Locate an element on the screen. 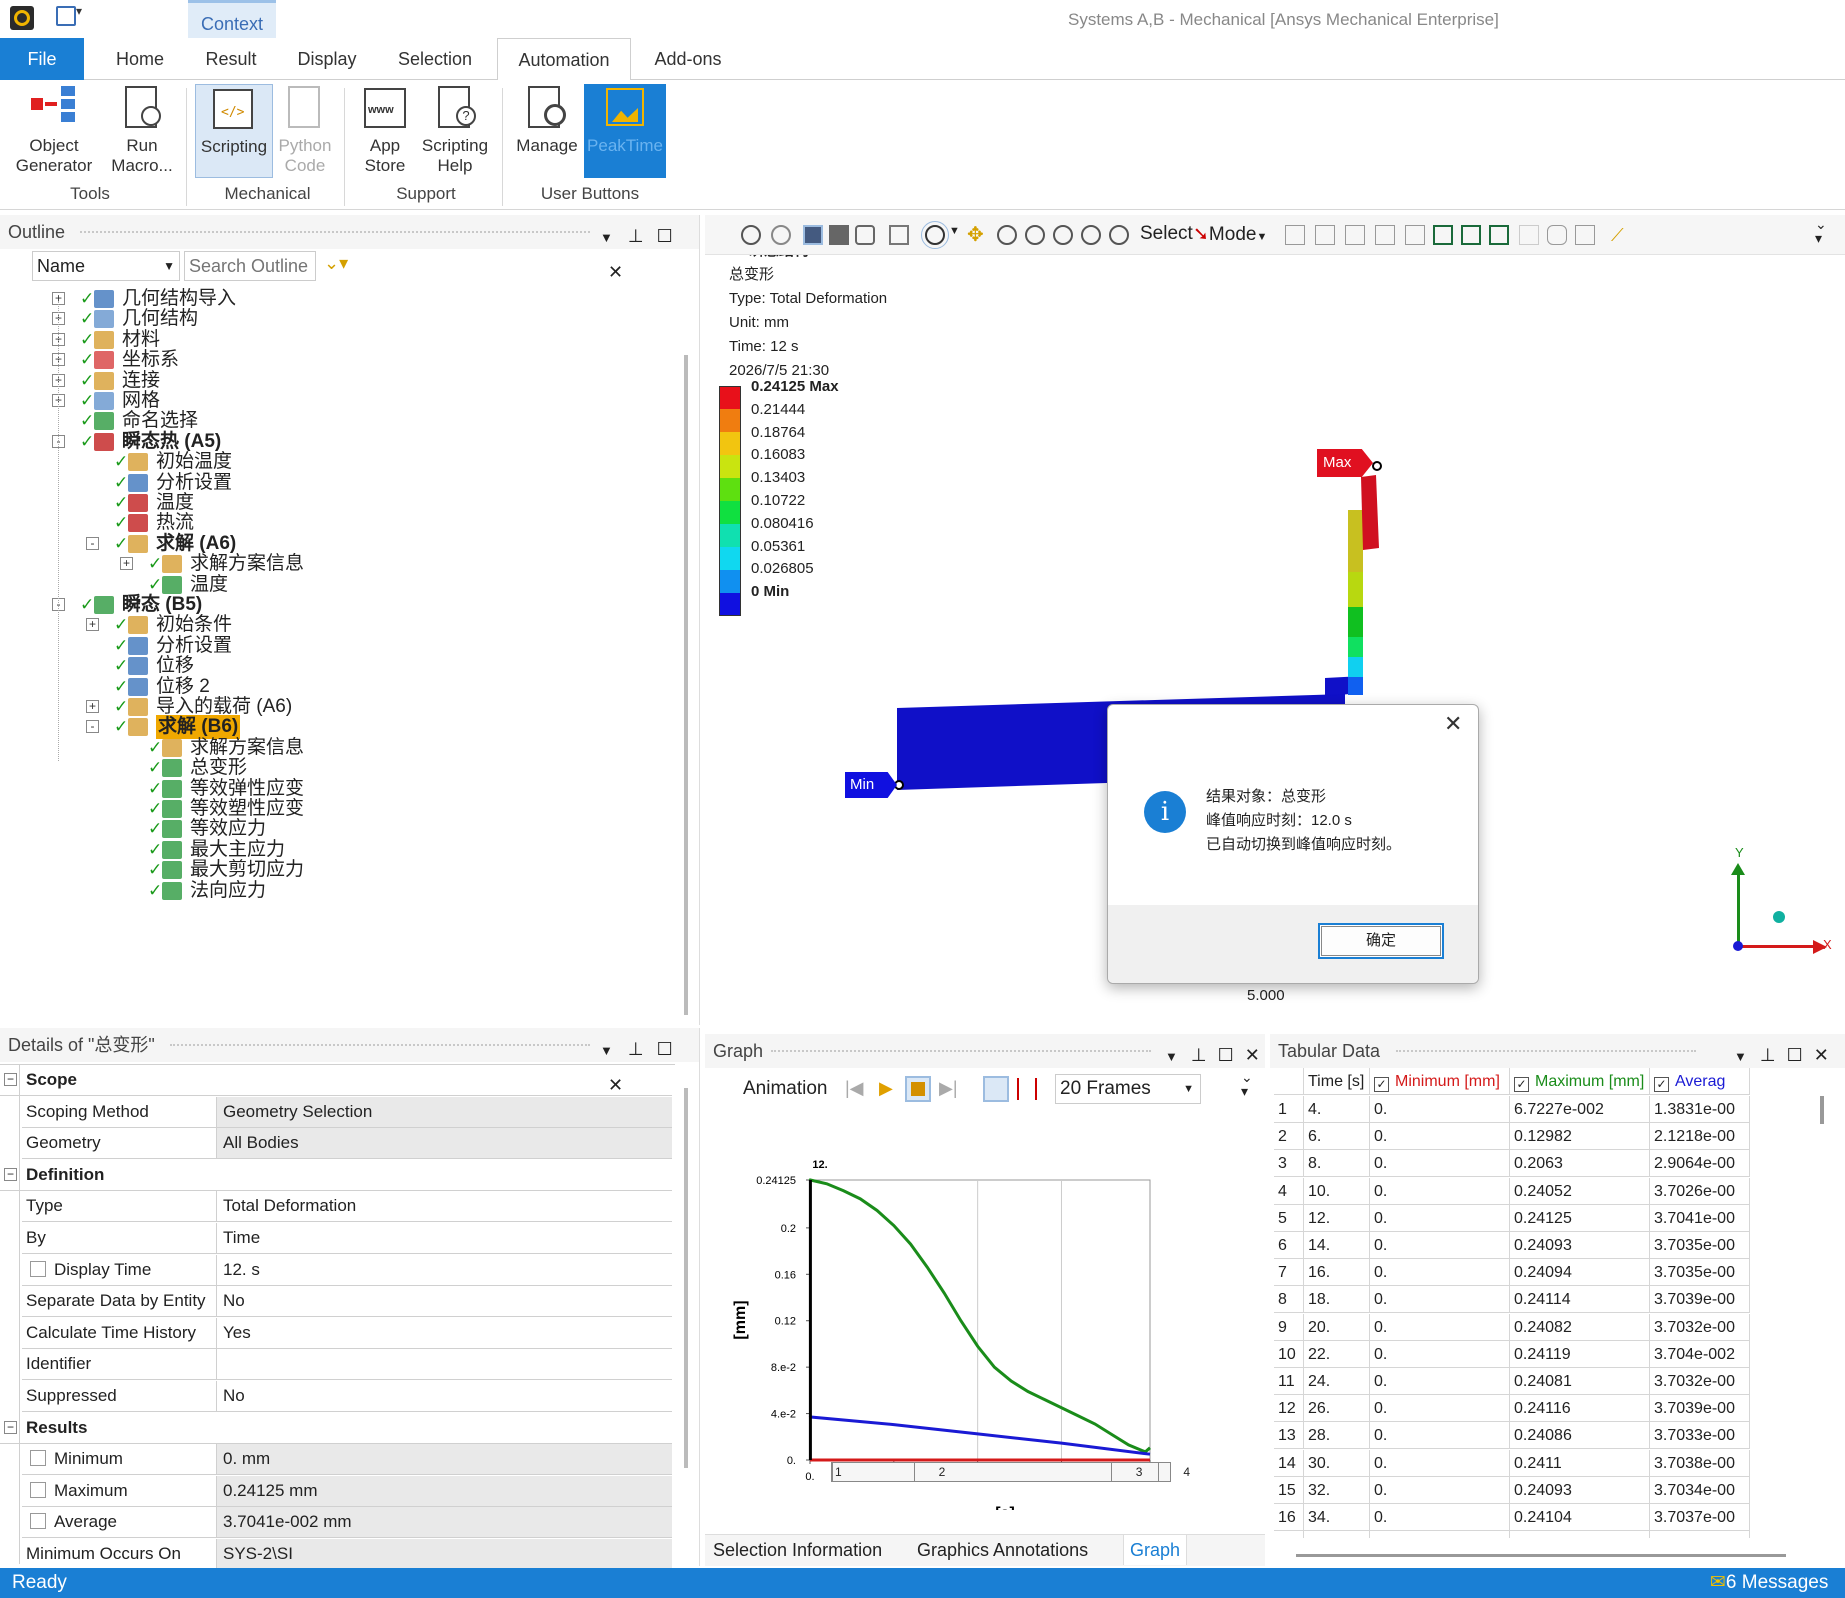 Image resolution: width=1845 pixels, height=1598 pixels. property-value is located at coordinates (444, 1364).